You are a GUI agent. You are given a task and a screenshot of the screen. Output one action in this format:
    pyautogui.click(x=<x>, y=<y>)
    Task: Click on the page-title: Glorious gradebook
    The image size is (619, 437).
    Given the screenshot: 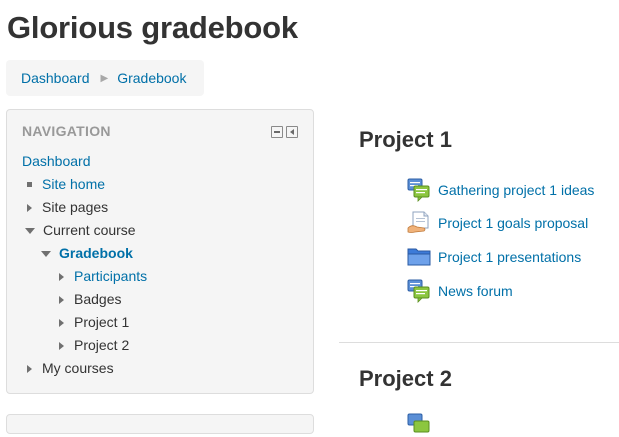 What is the action you would take?
    pyautogui.click(x=152, y=27)
    